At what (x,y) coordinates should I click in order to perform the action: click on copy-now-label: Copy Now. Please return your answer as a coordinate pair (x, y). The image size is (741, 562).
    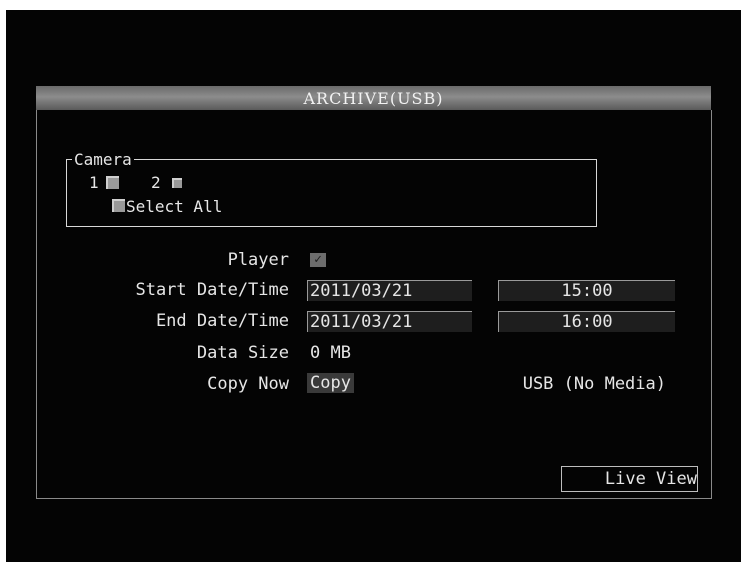
    Looking at the image, I should click on (248, 384).